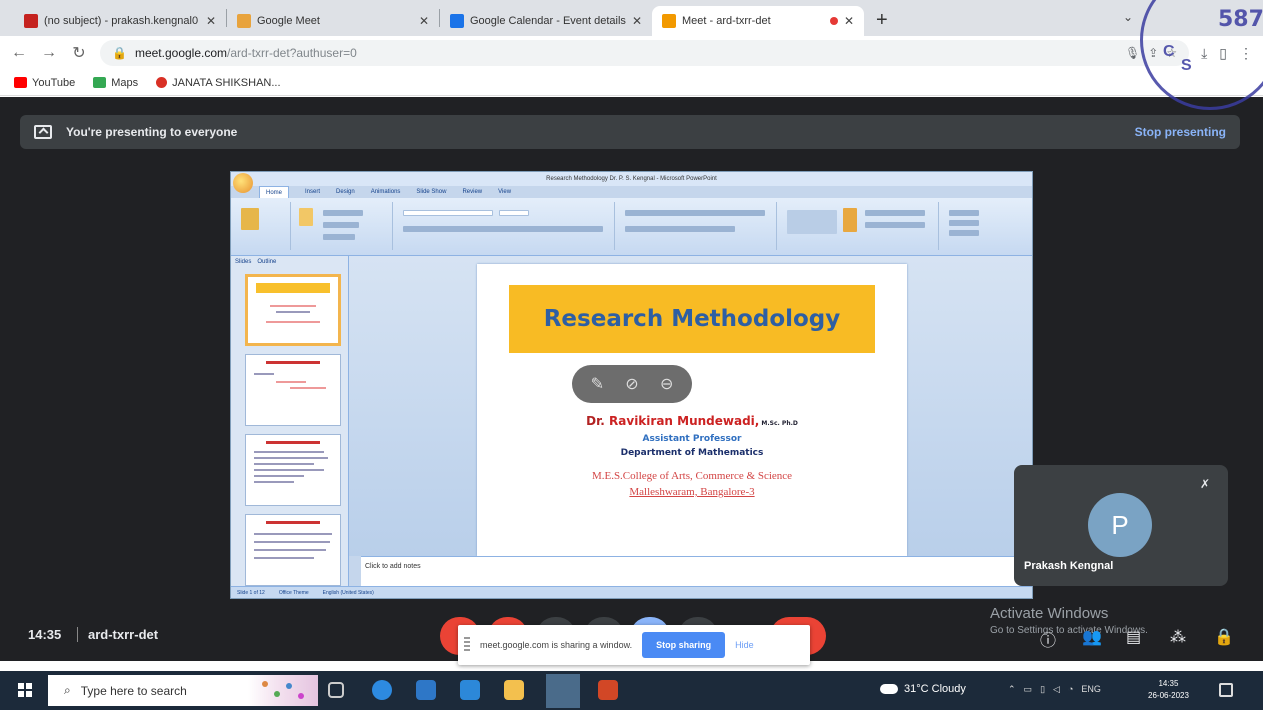 The width and height of the screenshot is (1263, 710). What do you see at coordinates (43, 132) in the screenshot?
I see `present-screen-icon` at bounding box center [43, 132].